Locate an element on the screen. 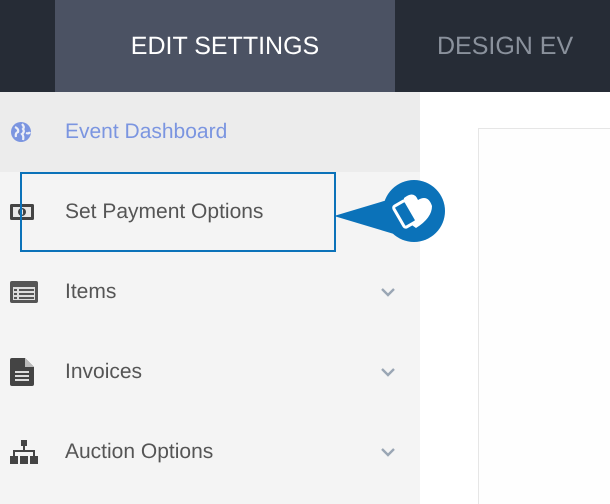 This screenshot has height=504, width=610. sitemap-icon is located at coordinates (24, 452).